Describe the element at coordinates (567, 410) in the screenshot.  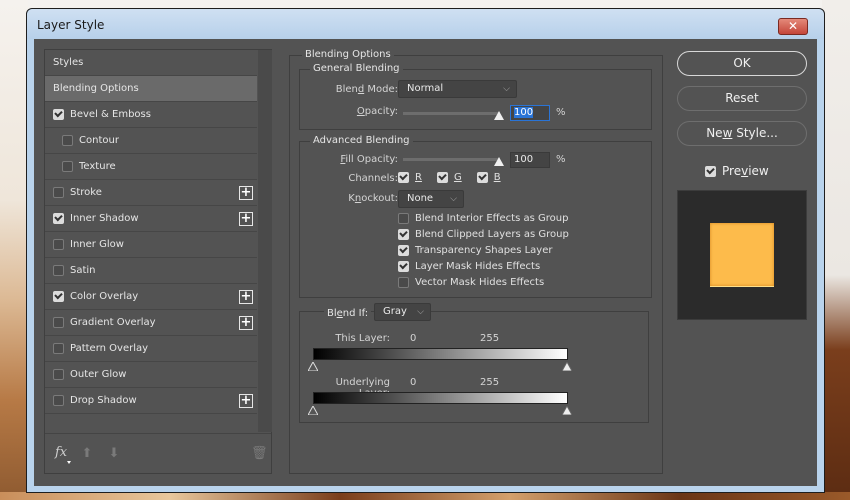
I see `underlying-layer-white-slider` at that location.